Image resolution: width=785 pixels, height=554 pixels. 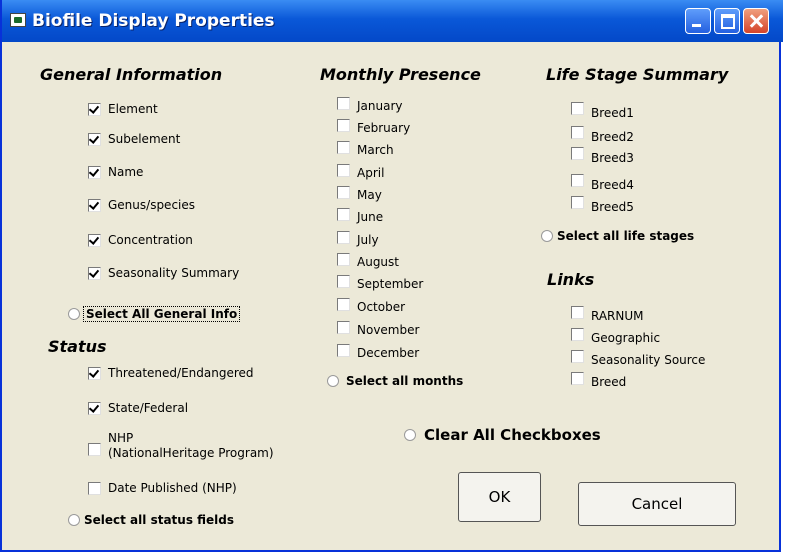 I want to click on life-stage-heading: Life Stage Summary, so click(x=637, y=74).